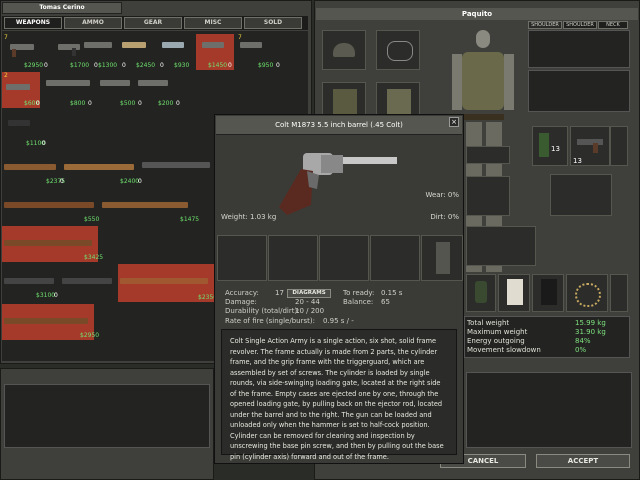 Image resolution: width=640 pixels, height=480 pixels. What do you see at coordinates (70, 90) in the screenshot?
I see `inventory-item: $800 0` at bounding box center [70, 90].